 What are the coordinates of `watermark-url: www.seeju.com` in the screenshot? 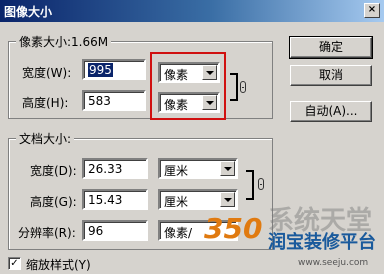 It's located at (333, 263).